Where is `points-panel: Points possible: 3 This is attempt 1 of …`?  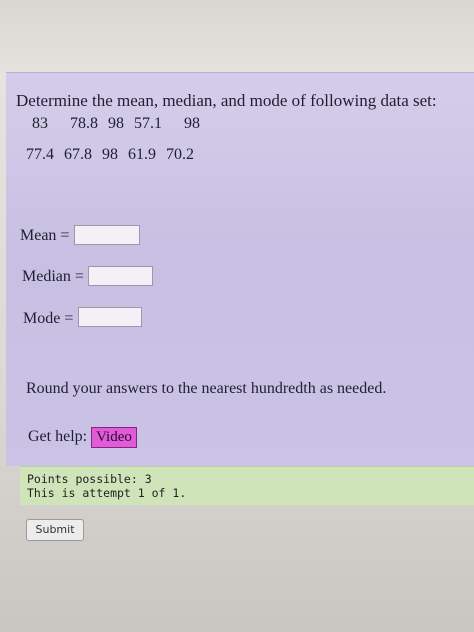 points-panel: Points possible: 3 This is attempt 1 of … is located at coordinates (247, 485).